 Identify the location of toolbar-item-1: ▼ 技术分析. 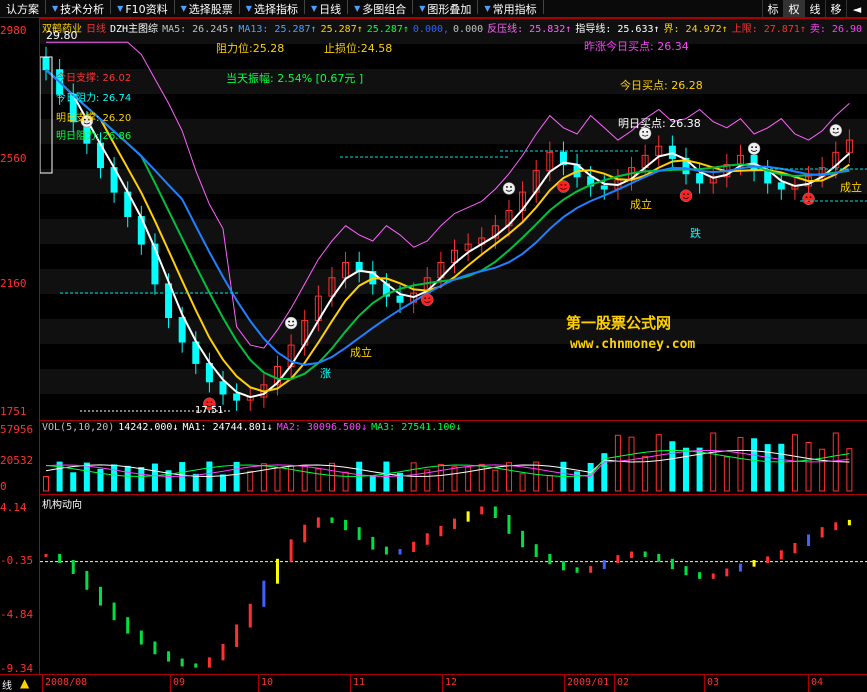
(78, 9).